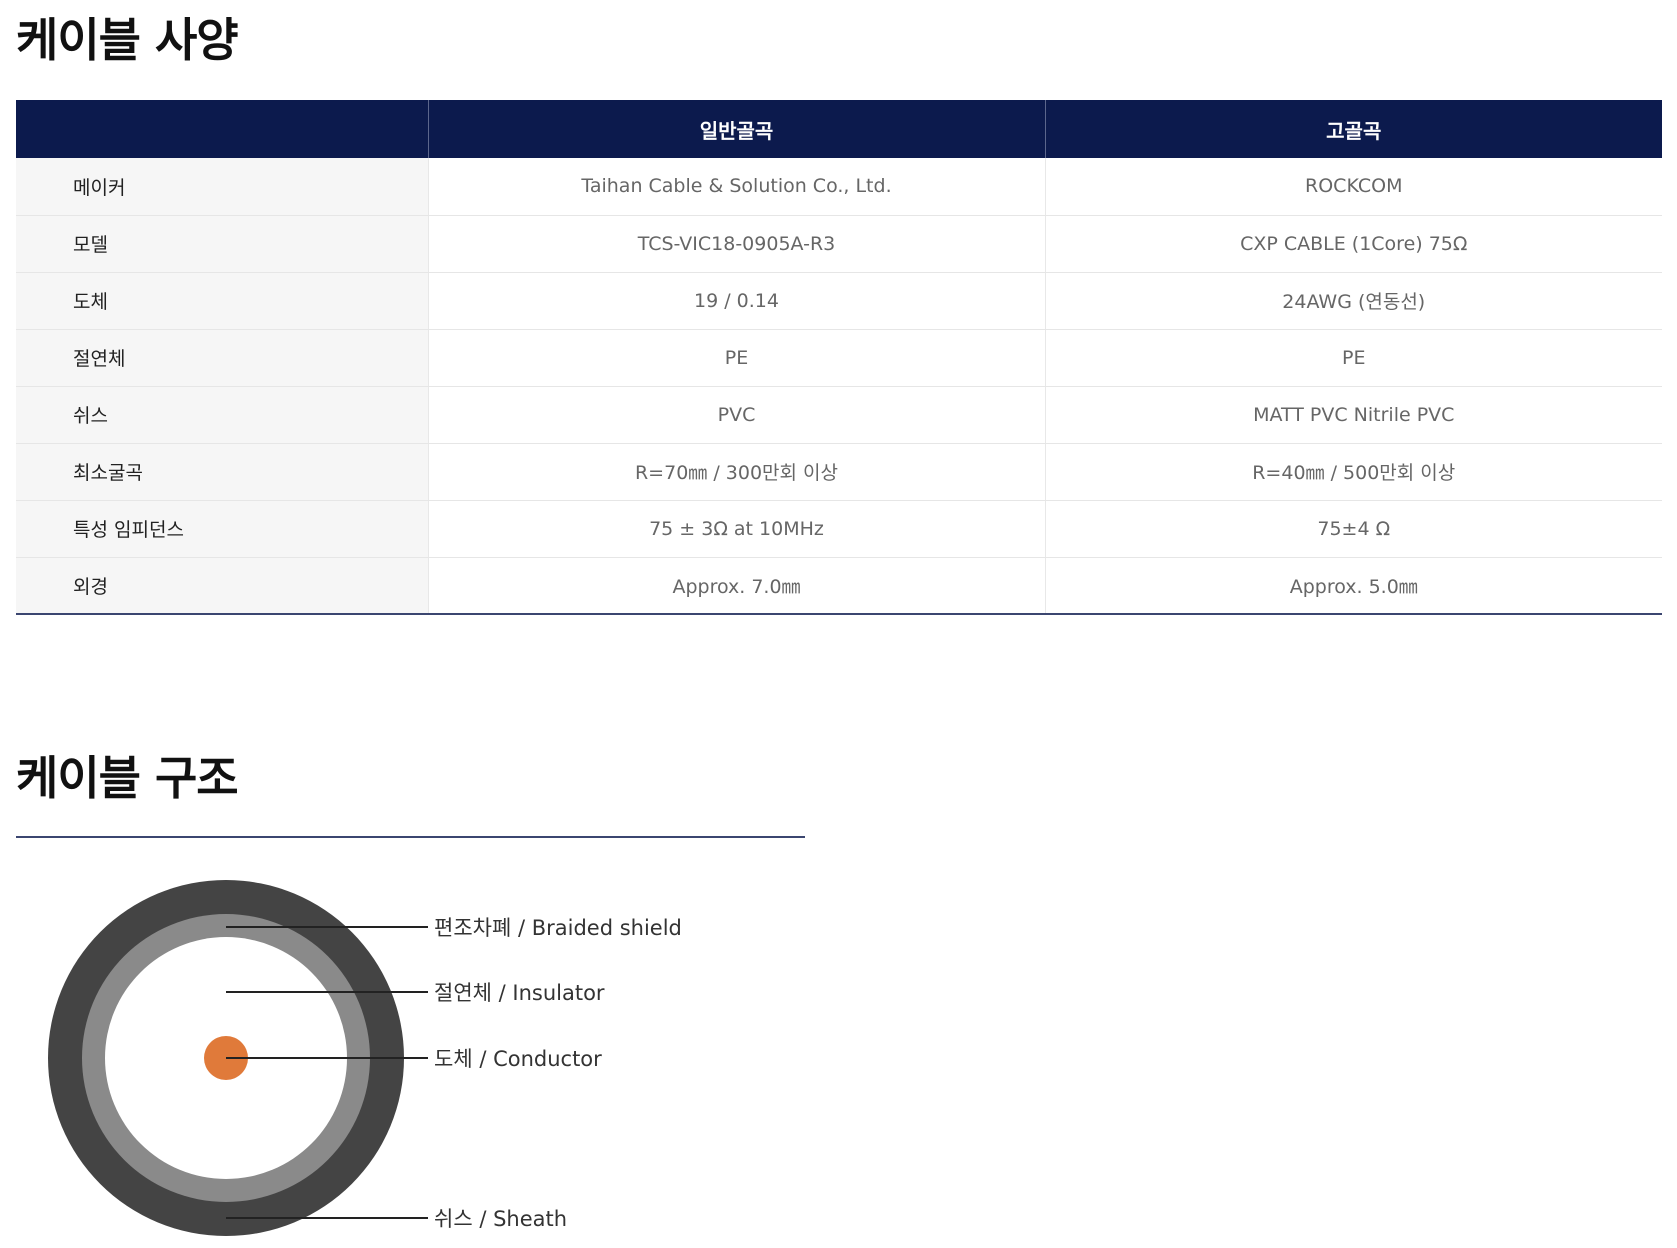 This screenshot has height=1248, width=1677. I want to click on section-divider, so click(410, 837).